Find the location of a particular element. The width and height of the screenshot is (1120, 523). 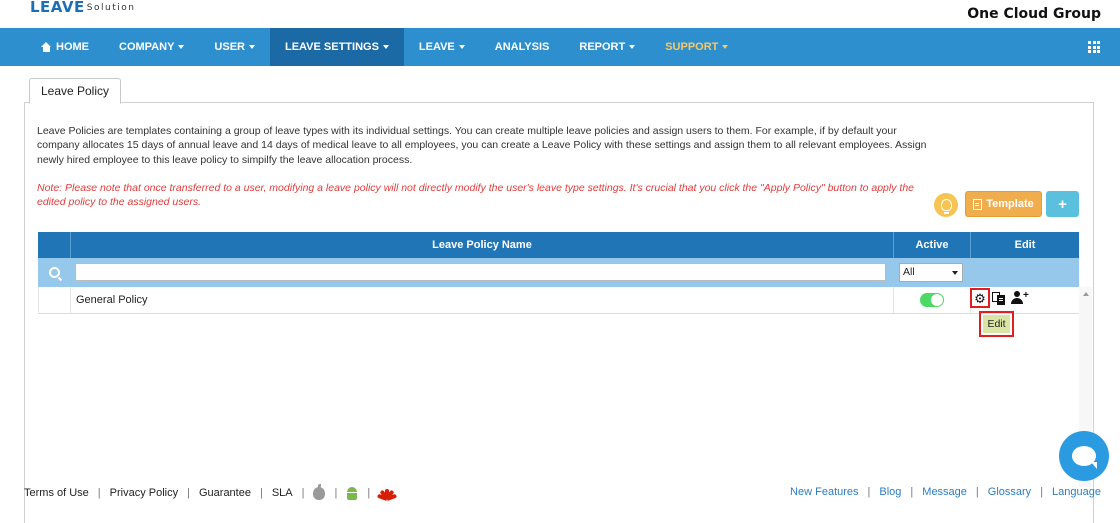

plus-icon: + is located at coordinates (1062, 204).